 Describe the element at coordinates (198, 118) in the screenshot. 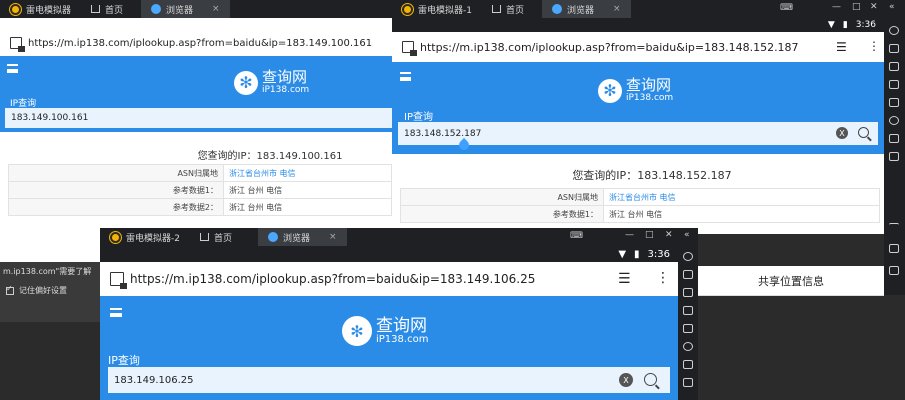

I see `ip-input: 183.149.100.161` at that location.